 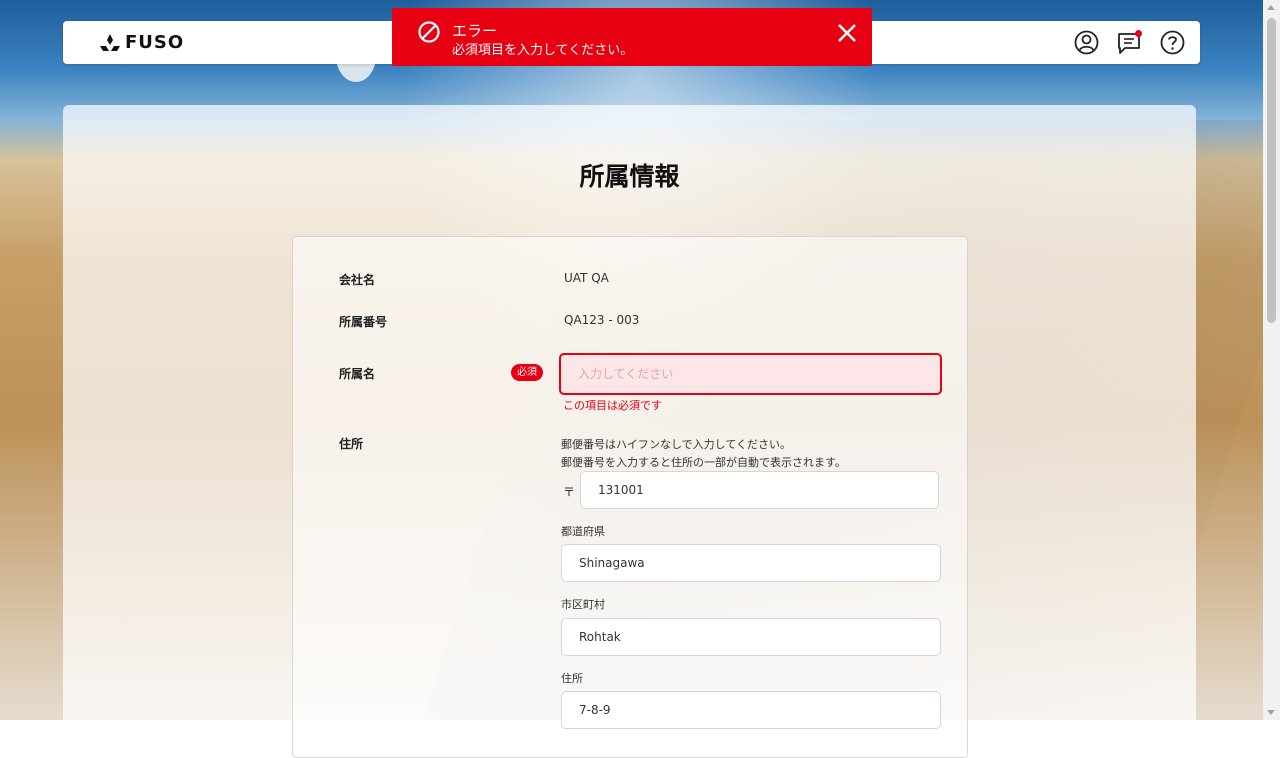 What do you see at coordinates (586, 278) in the screenshot?
I see `company-value: UAT QA` at bounding box center [586, 278].